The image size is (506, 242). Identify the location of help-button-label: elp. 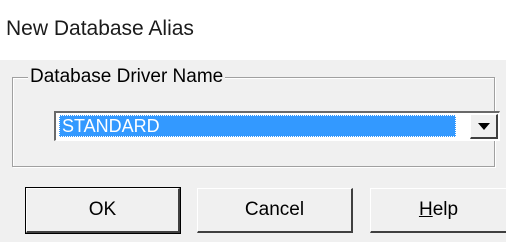
(445, 209).